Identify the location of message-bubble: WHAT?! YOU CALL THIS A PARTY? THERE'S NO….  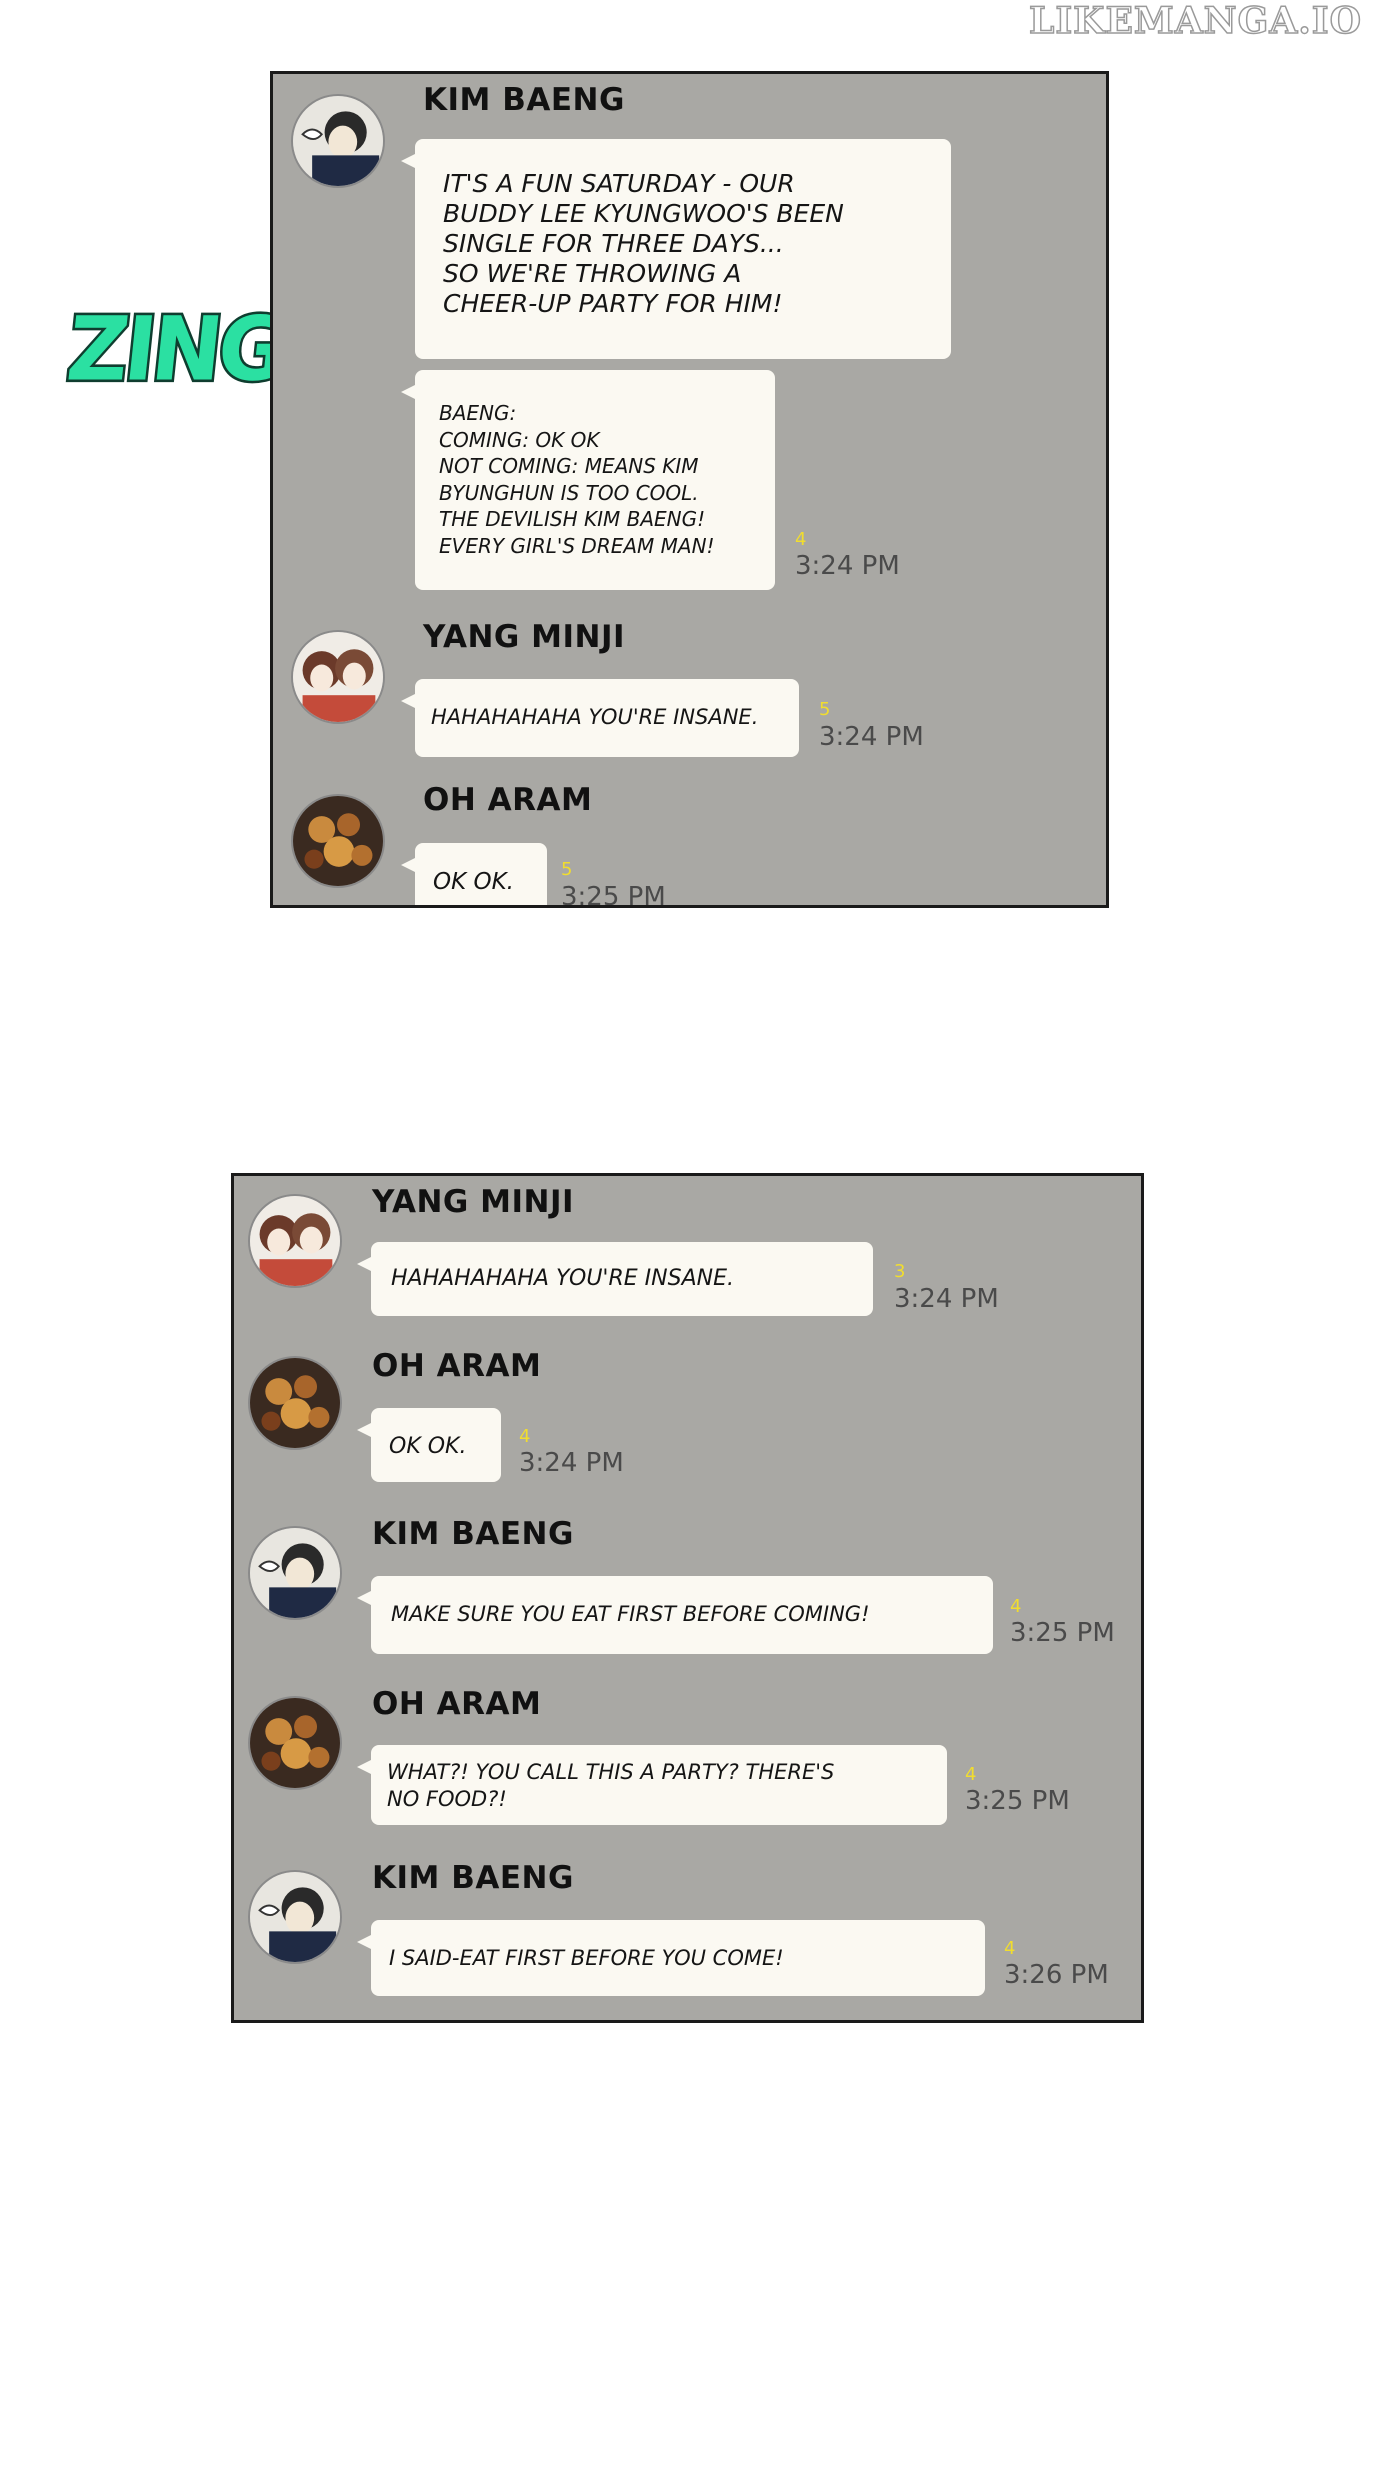
(652, 1785).